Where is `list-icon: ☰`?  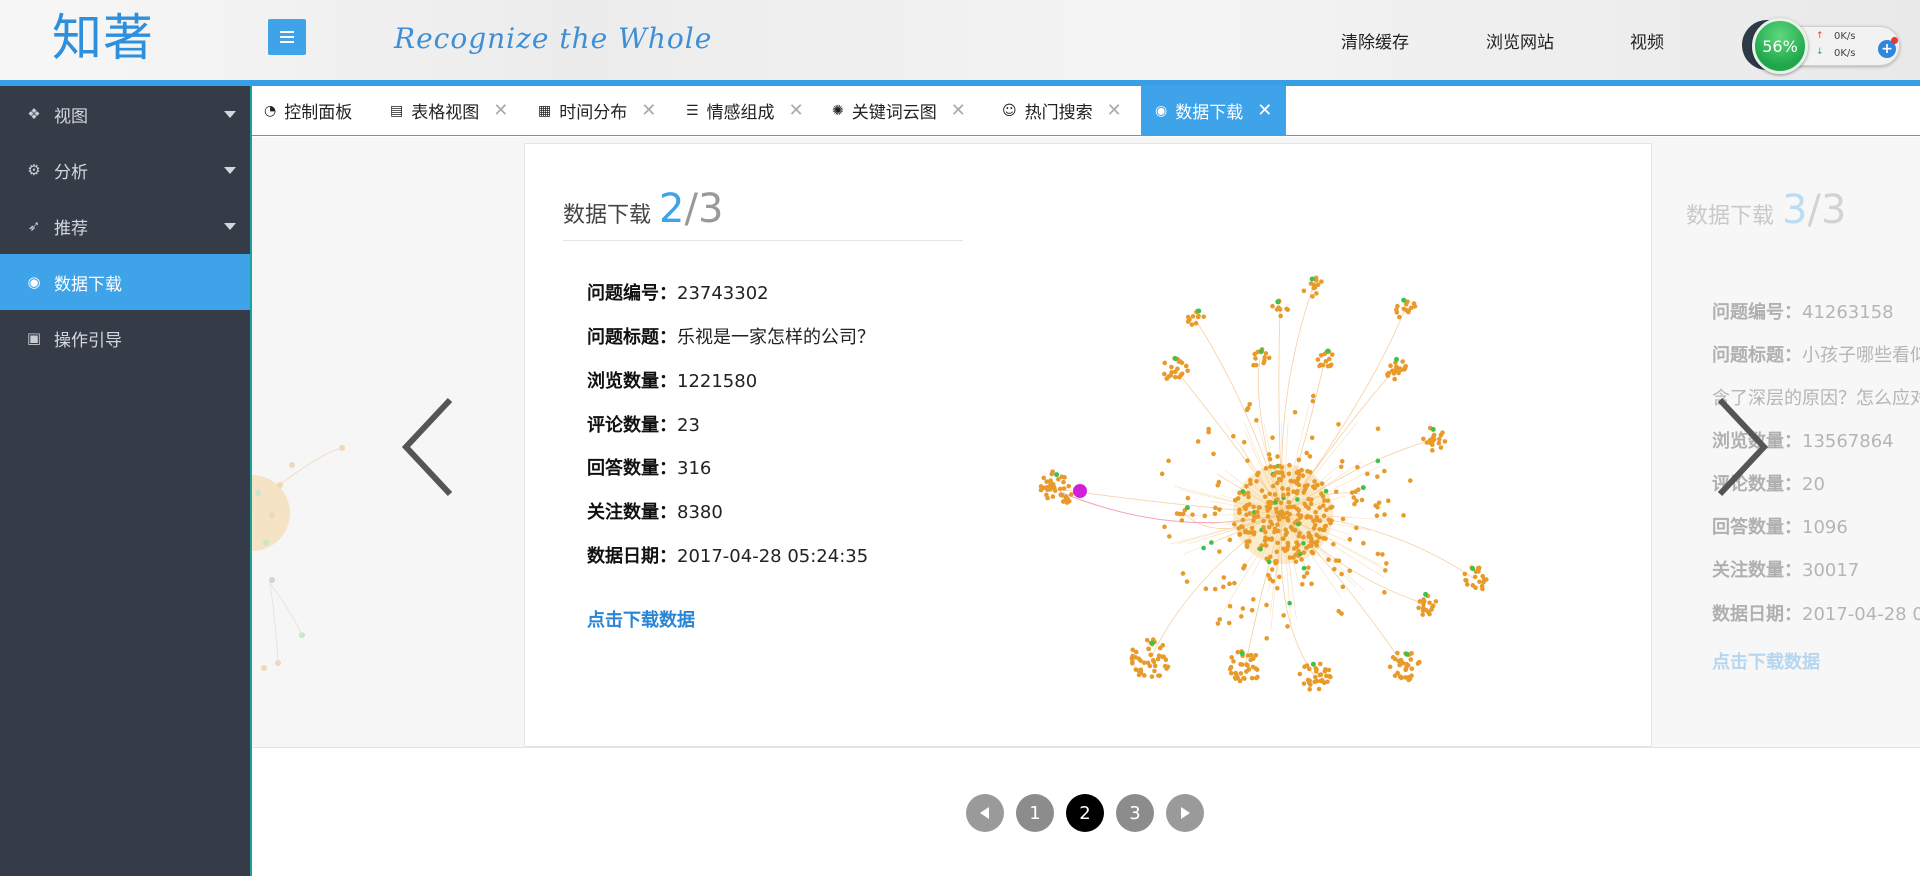 list-icon: ☰ is located at coordinates (692, 110).